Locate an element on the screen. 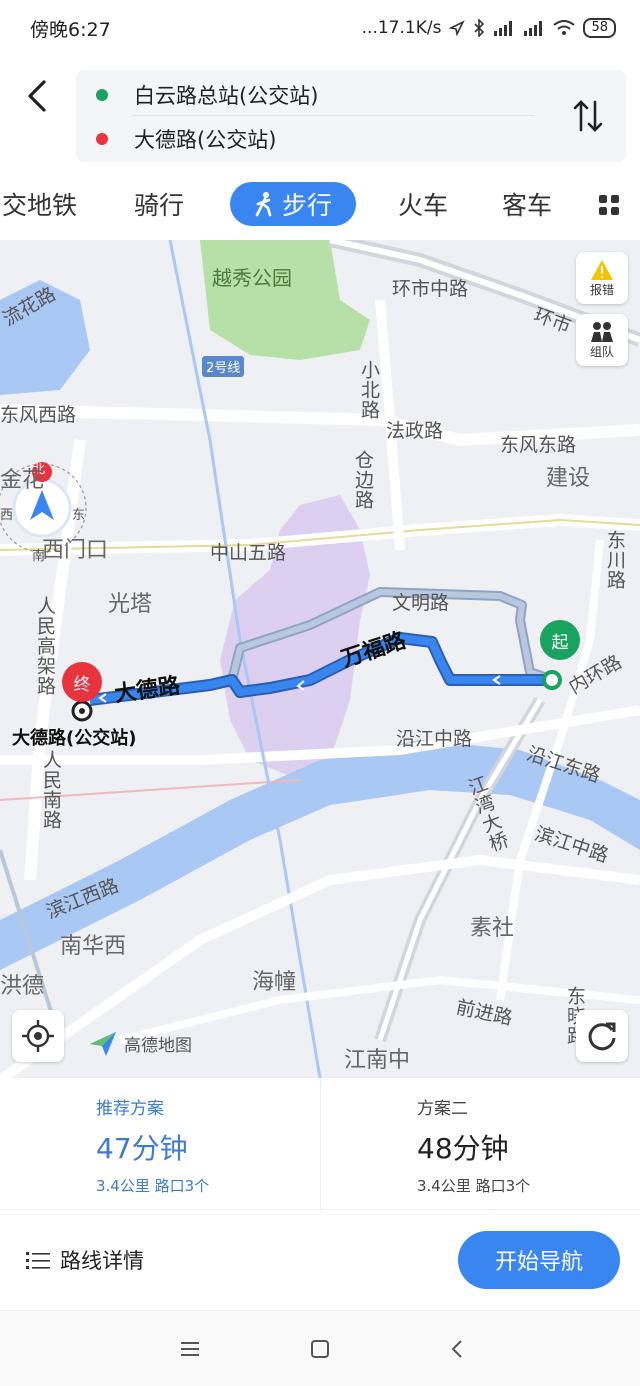 This screenshot has height=1386, width=640. amap-logo-icon is located at coordinates (103, 1044).